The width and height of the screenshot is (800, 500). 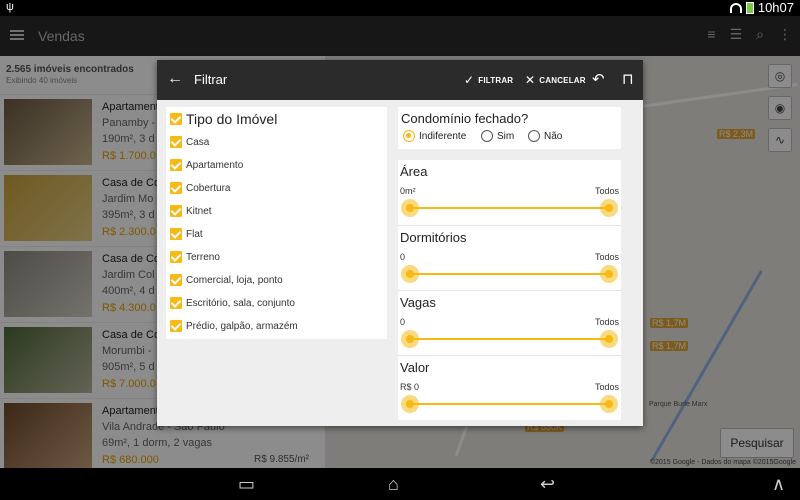 What do you see at coordinates (418, 302) in the screenshot?
I see `range-label: Vagas` at bounding box center [418, 302].